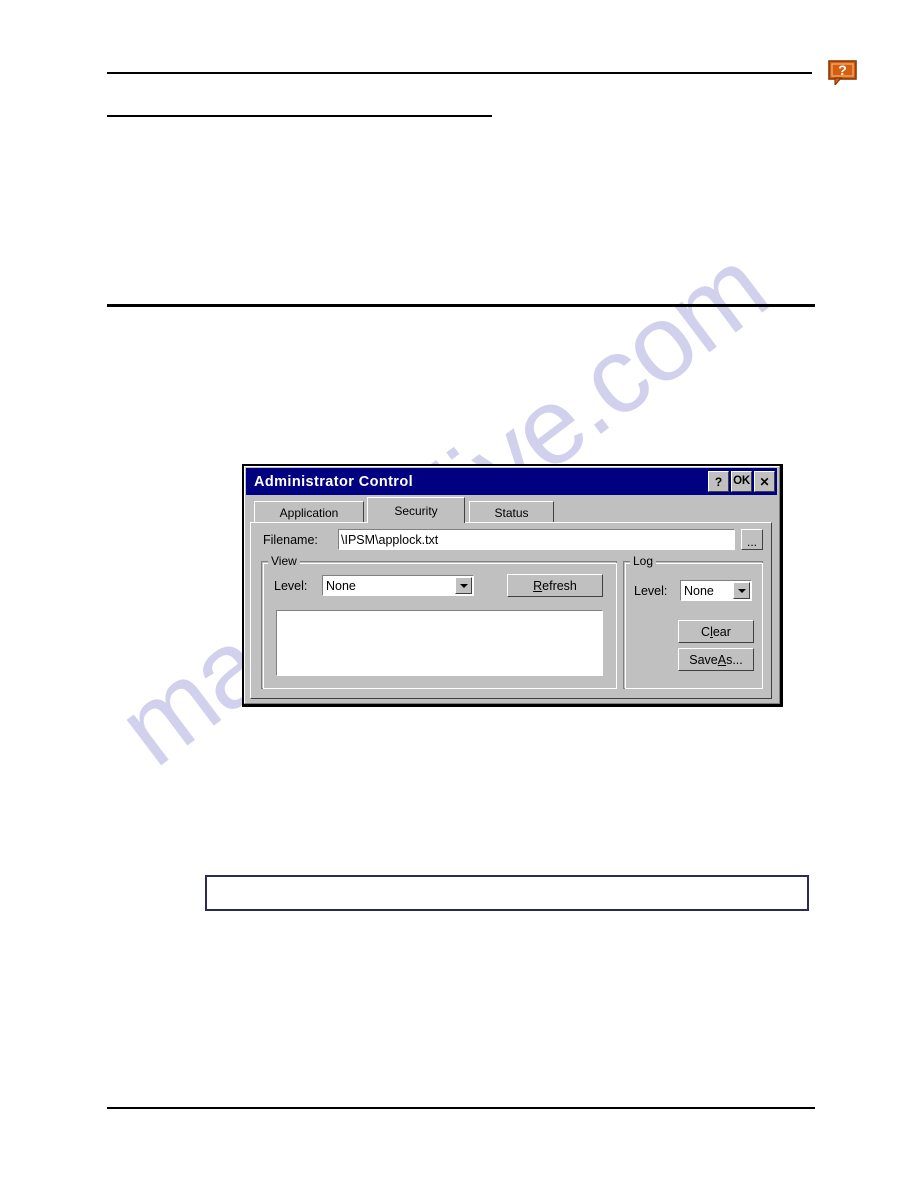  Describe the element at coordinates (334, 481) in the screenshot. I see `dialog-title: Administrator Control` at that location.